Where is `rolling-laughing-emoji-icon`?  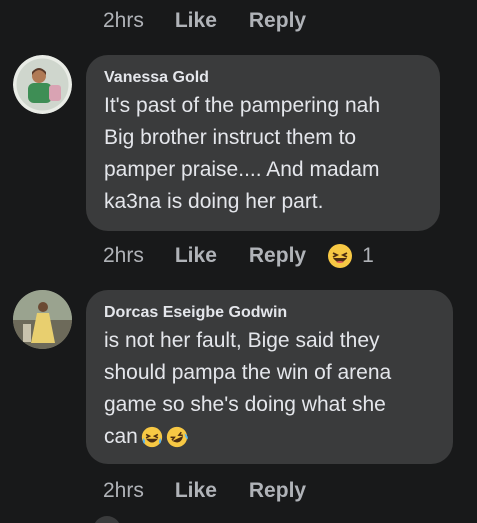 rolling-laughing-emoji-icon is located at coordinates (177, 437).